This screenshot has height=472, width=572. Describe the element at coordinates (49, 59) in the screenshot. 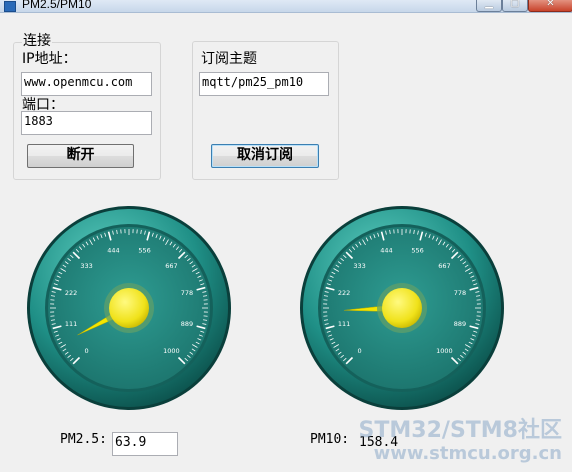

I see `ip-label: IP地址：` at that location.